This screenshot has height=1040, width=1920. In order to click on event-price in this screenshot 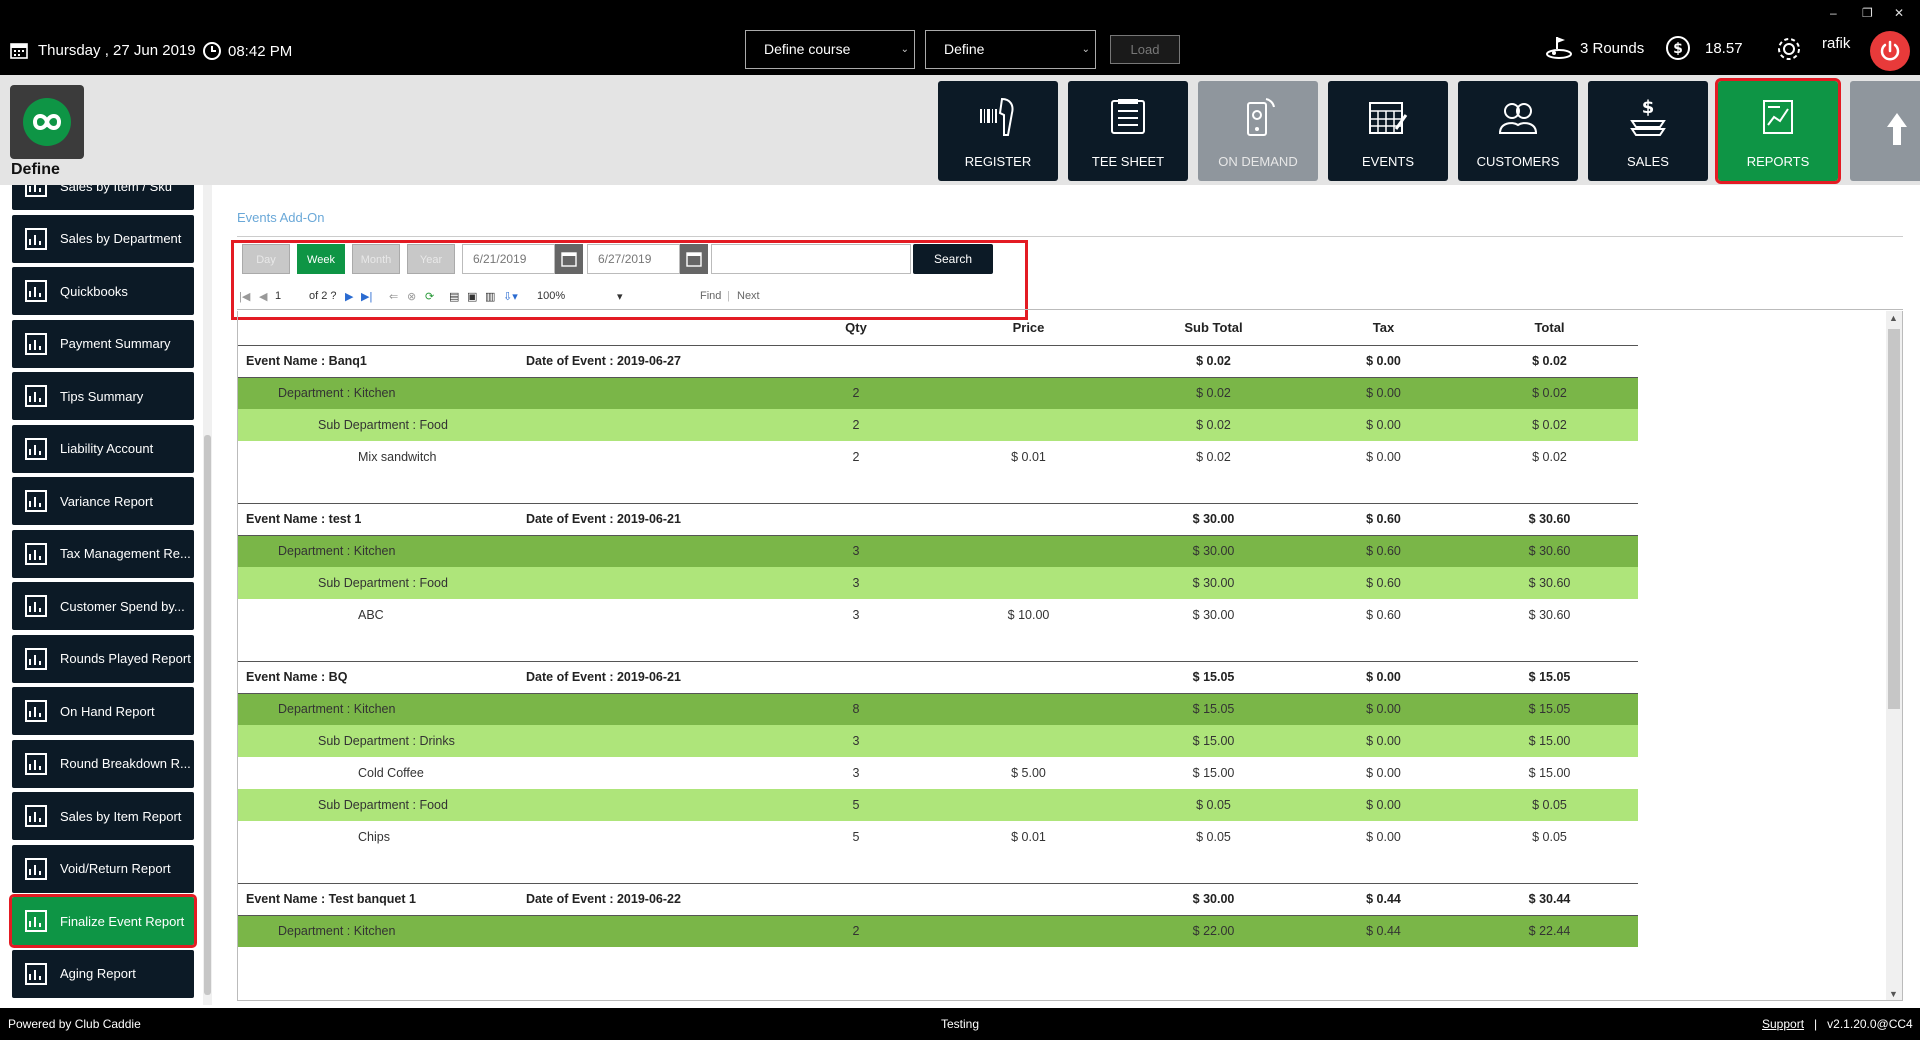, I will do `click(1028, 899)`.